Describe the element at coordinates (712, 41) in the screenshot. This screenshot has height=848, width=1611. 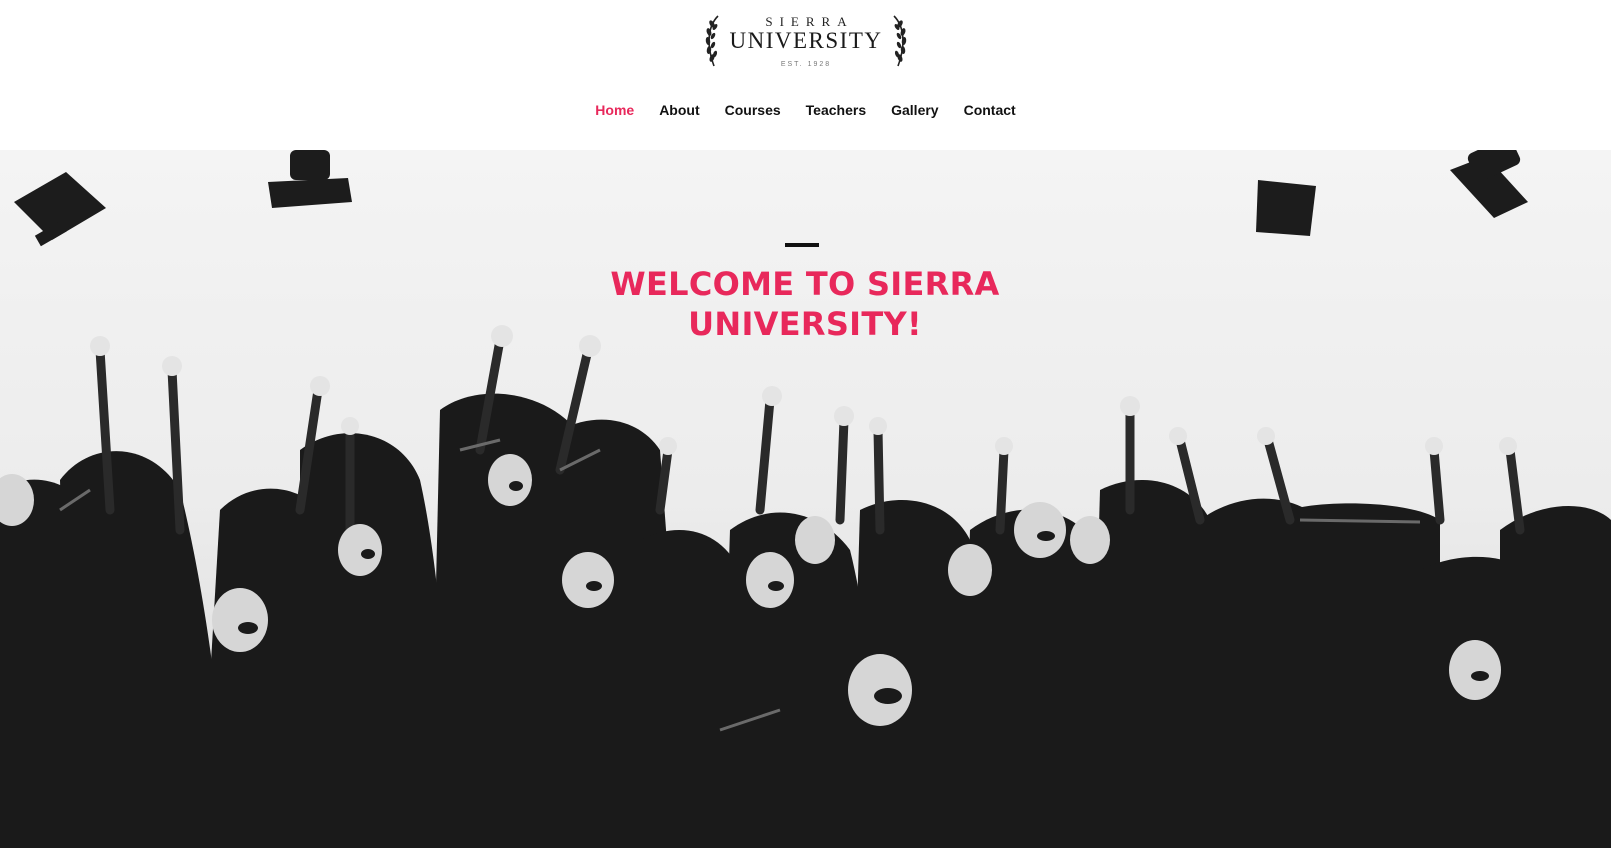
I see `laurel-left-icon` at that location.